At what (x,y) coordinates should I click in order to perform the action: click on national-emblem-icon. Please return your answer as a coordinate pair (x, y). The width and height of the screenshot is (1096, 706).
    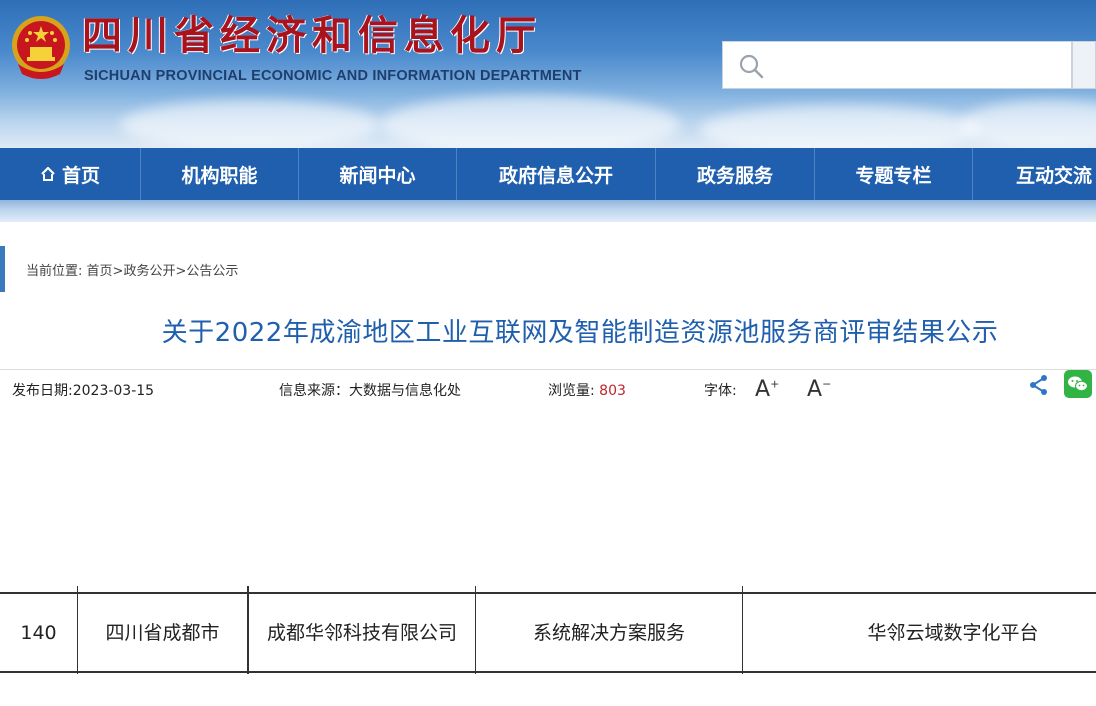
    Looking at the image, I should click on (41, 47).